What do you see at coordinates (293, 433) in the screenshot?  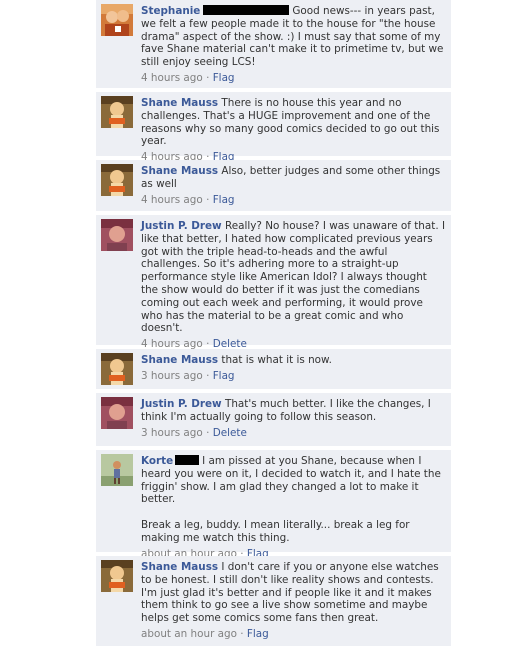 I see `comment-meta: 3 hours ago · Delete` at bounding box center [293, 433].